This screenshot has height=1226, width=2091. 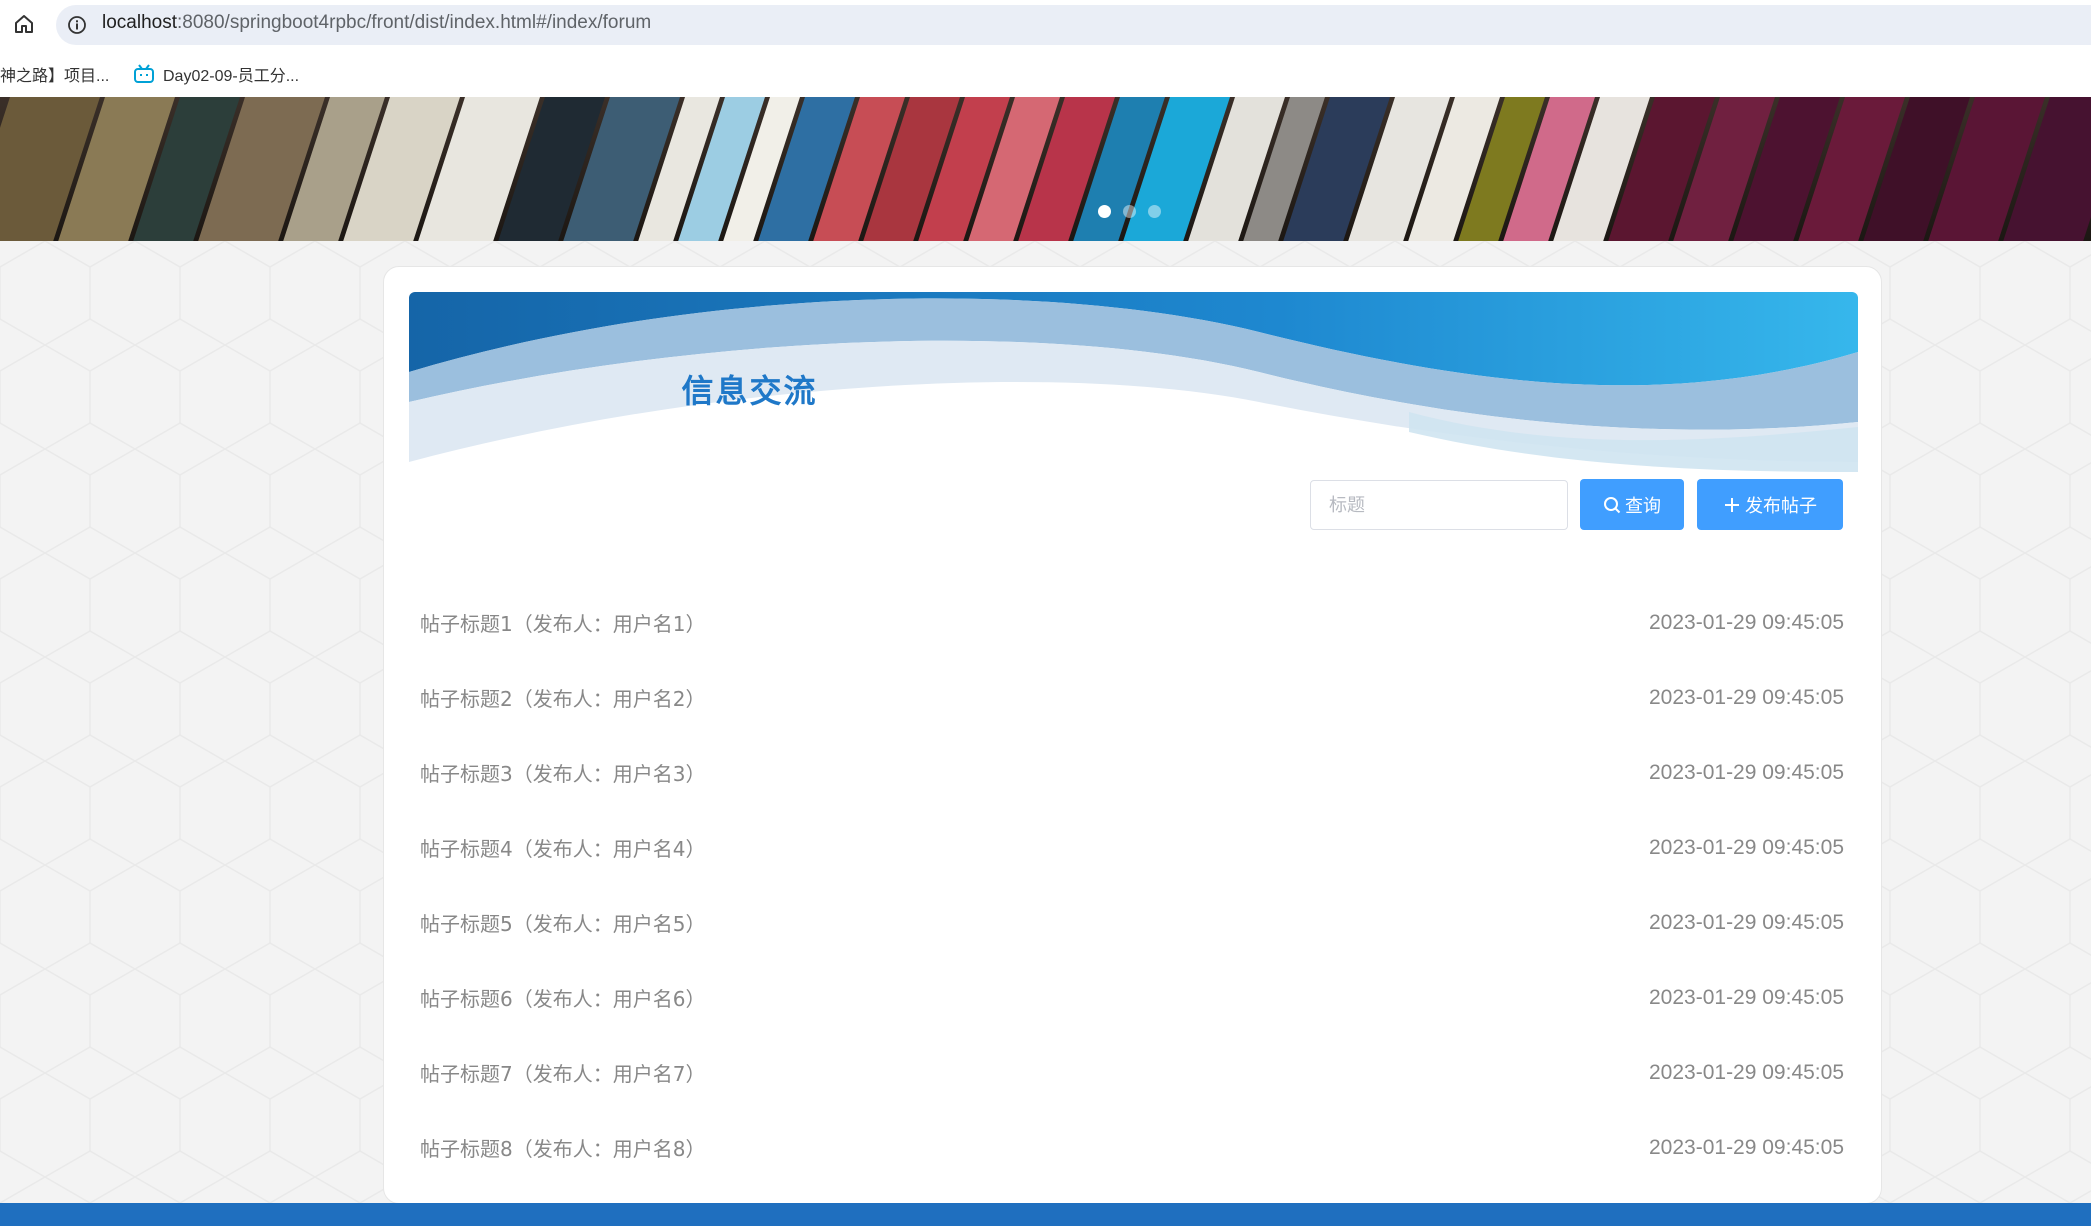 I want to click on plus-icon, so click(x=1732, y=504).